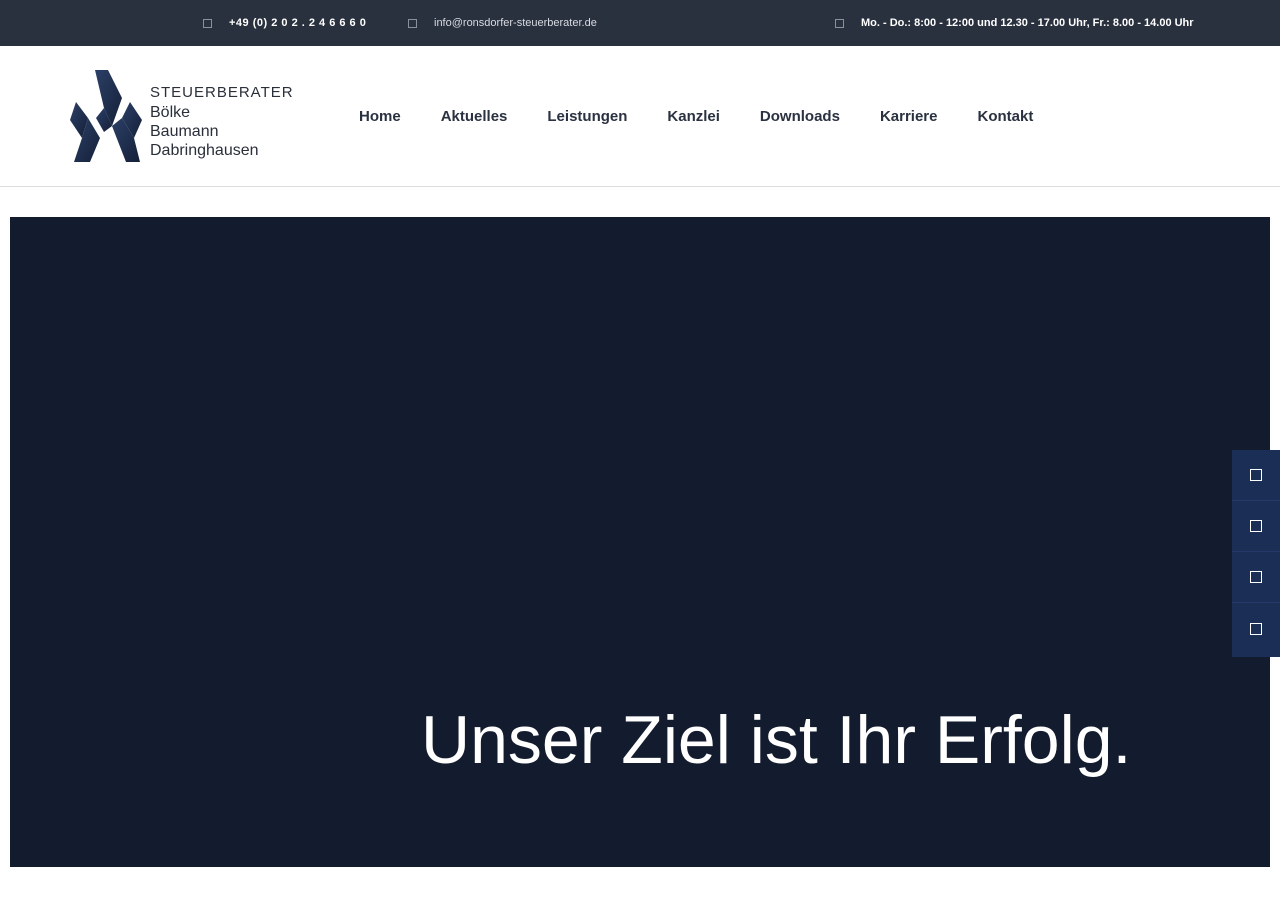  Describe the element at coordinates (412, 23) in the screenshot. I see `email-icon` at that location.